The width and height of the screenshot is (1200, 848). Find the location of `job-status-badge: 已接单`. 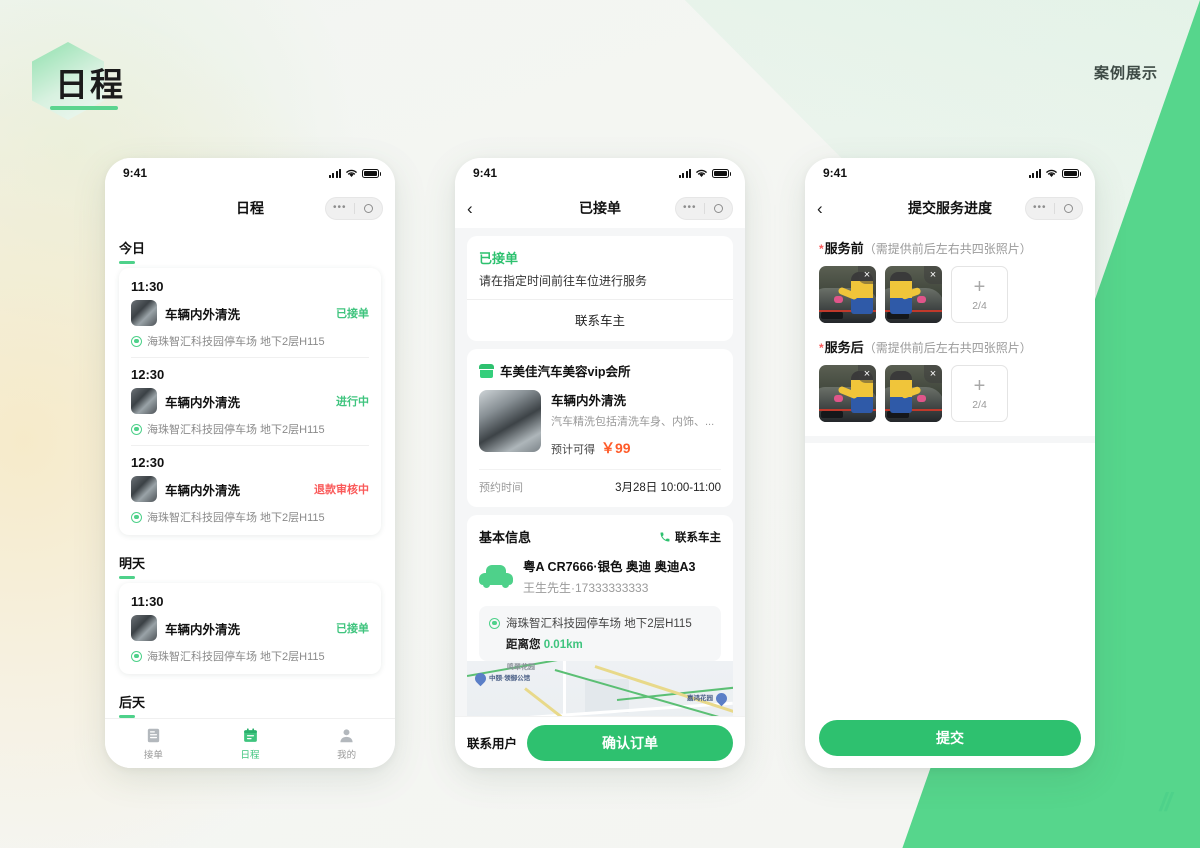

job-status-badge: 已接单 is located at coordinates (352, 629).